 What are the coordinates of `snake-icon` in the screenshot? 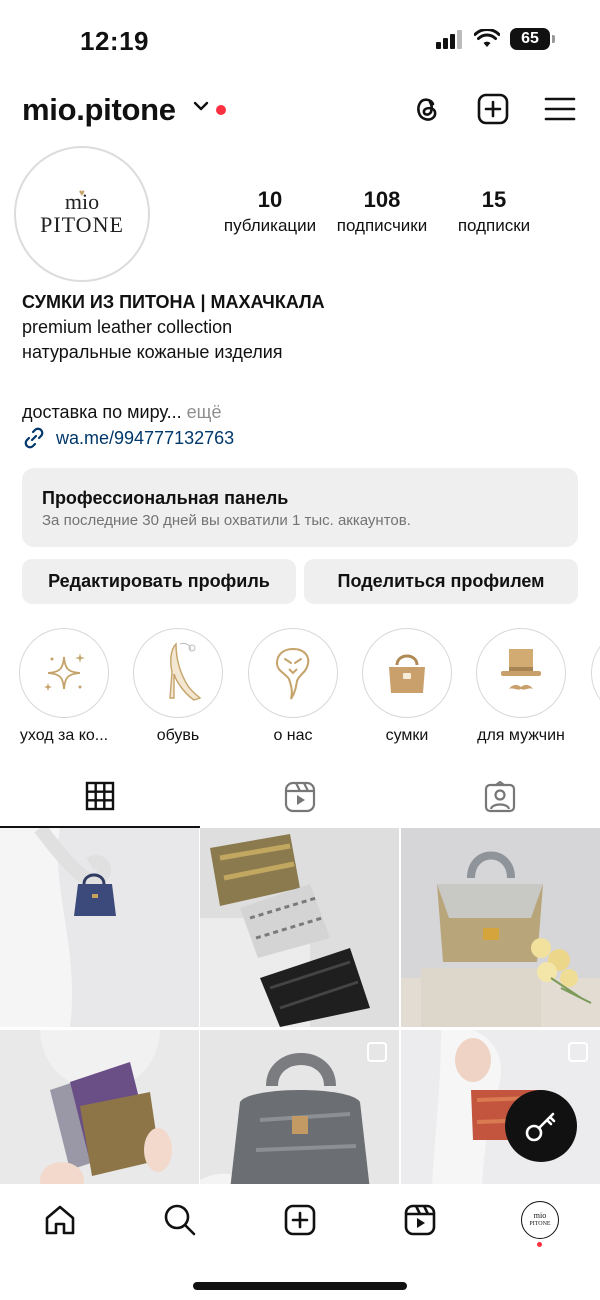 It's located at (292, 673).